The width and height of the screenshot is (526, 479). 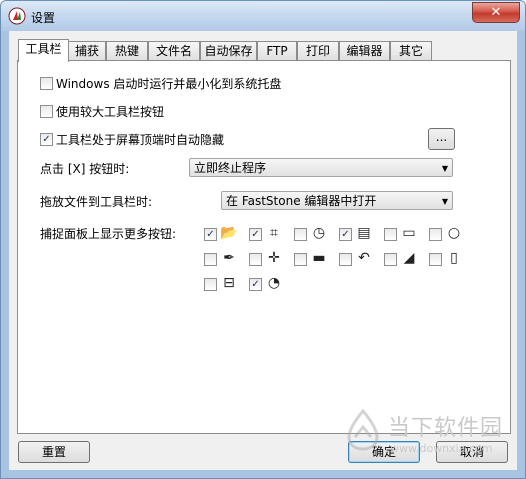 What do you see at coordinates (43, 18) in the screenshot?
I see `window-title: 设置` at bounding box center [43, 18].